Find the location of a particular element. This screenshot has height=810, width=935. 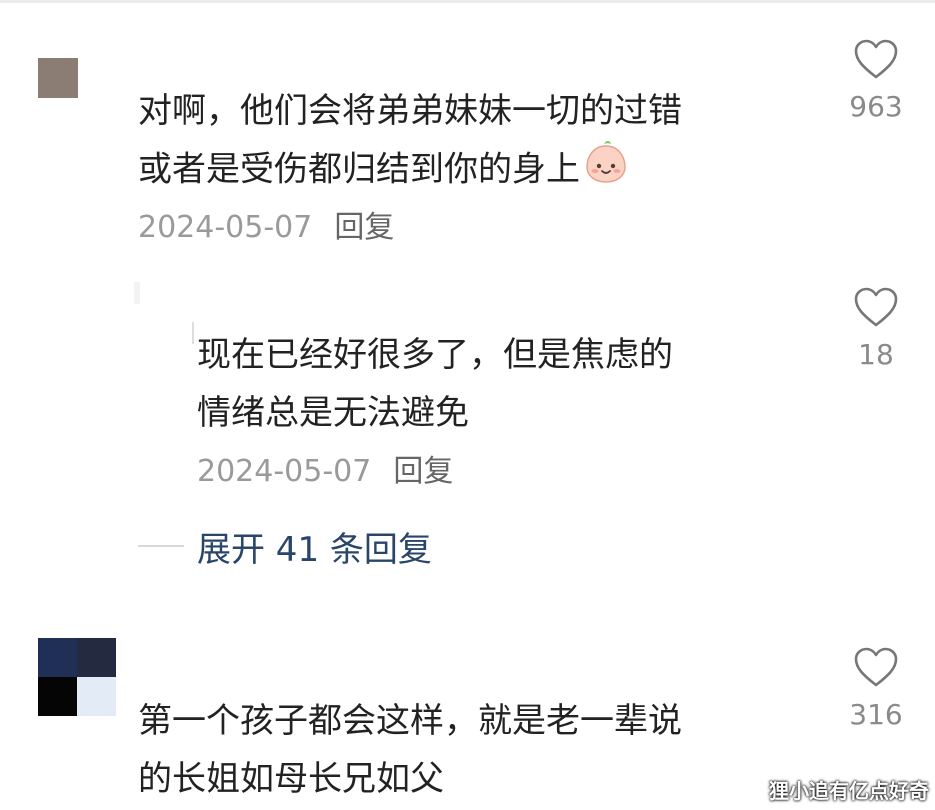

reply-like-count: 18 is located at coordinates (876, 354).